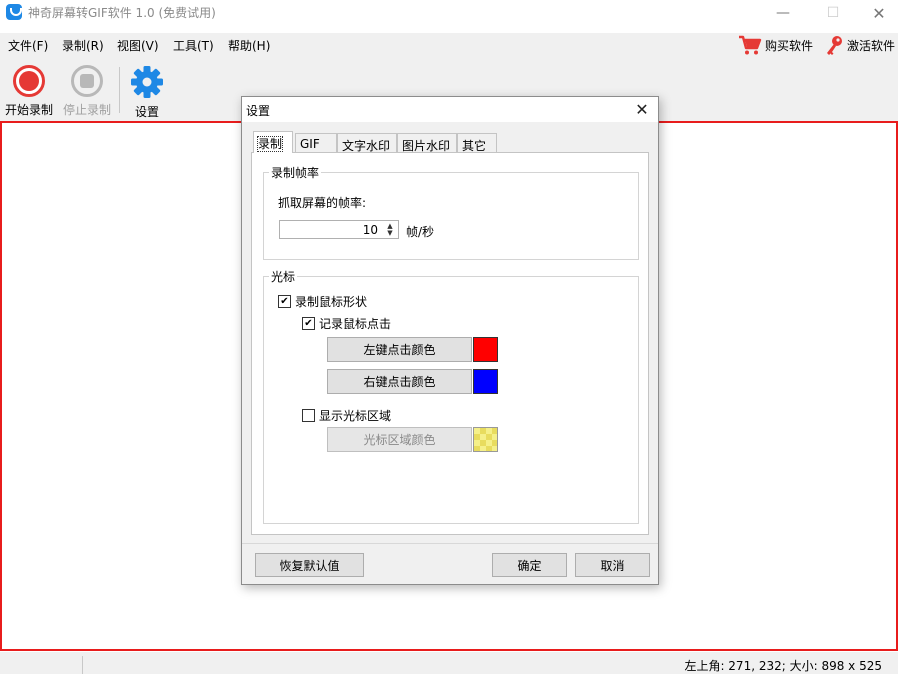 This screenshot has width=898, height=674. Describe the element at coordinates (146, 112) in the screenshot. I see `settings-label: 设置` at that location.